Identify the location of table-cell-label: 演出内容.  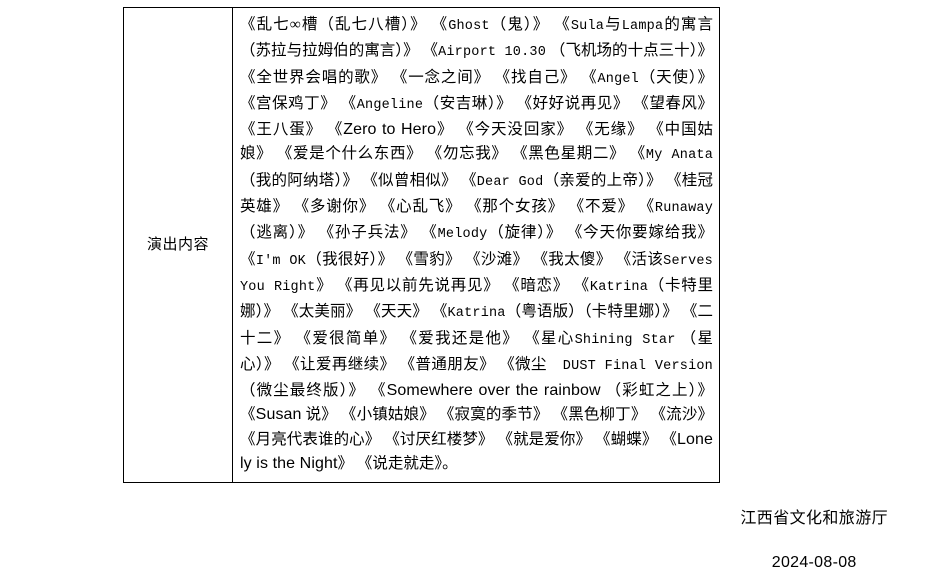
(178, 245).